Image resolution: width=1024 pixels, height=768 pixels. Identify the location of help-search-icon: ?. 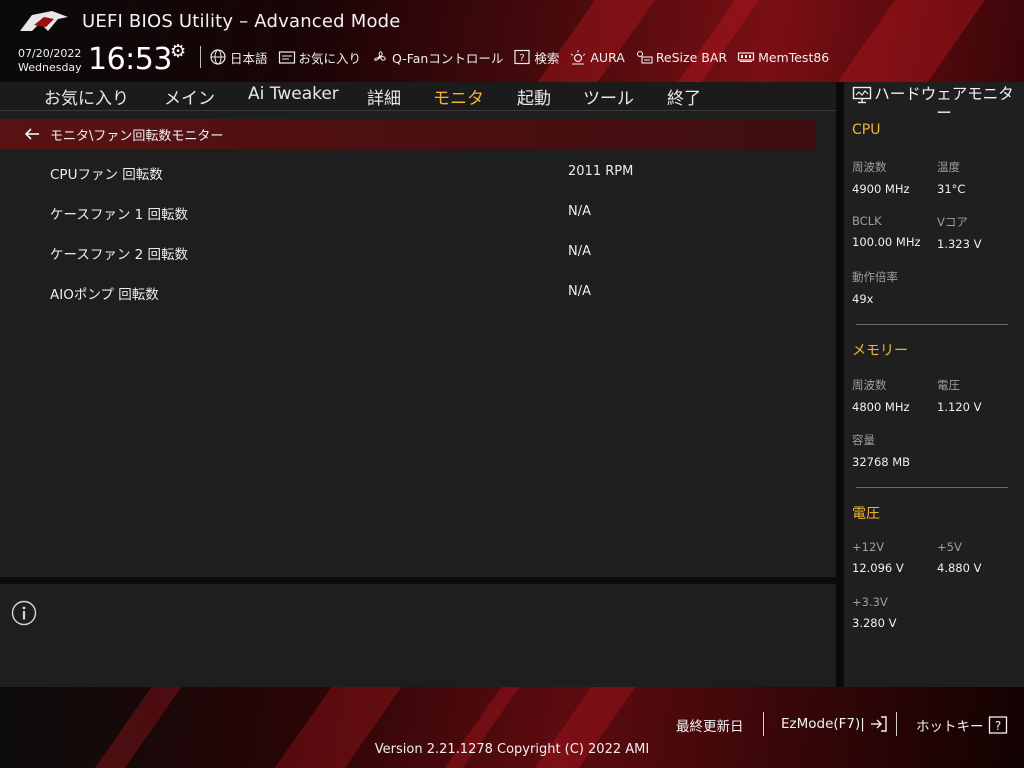
(522, 57).